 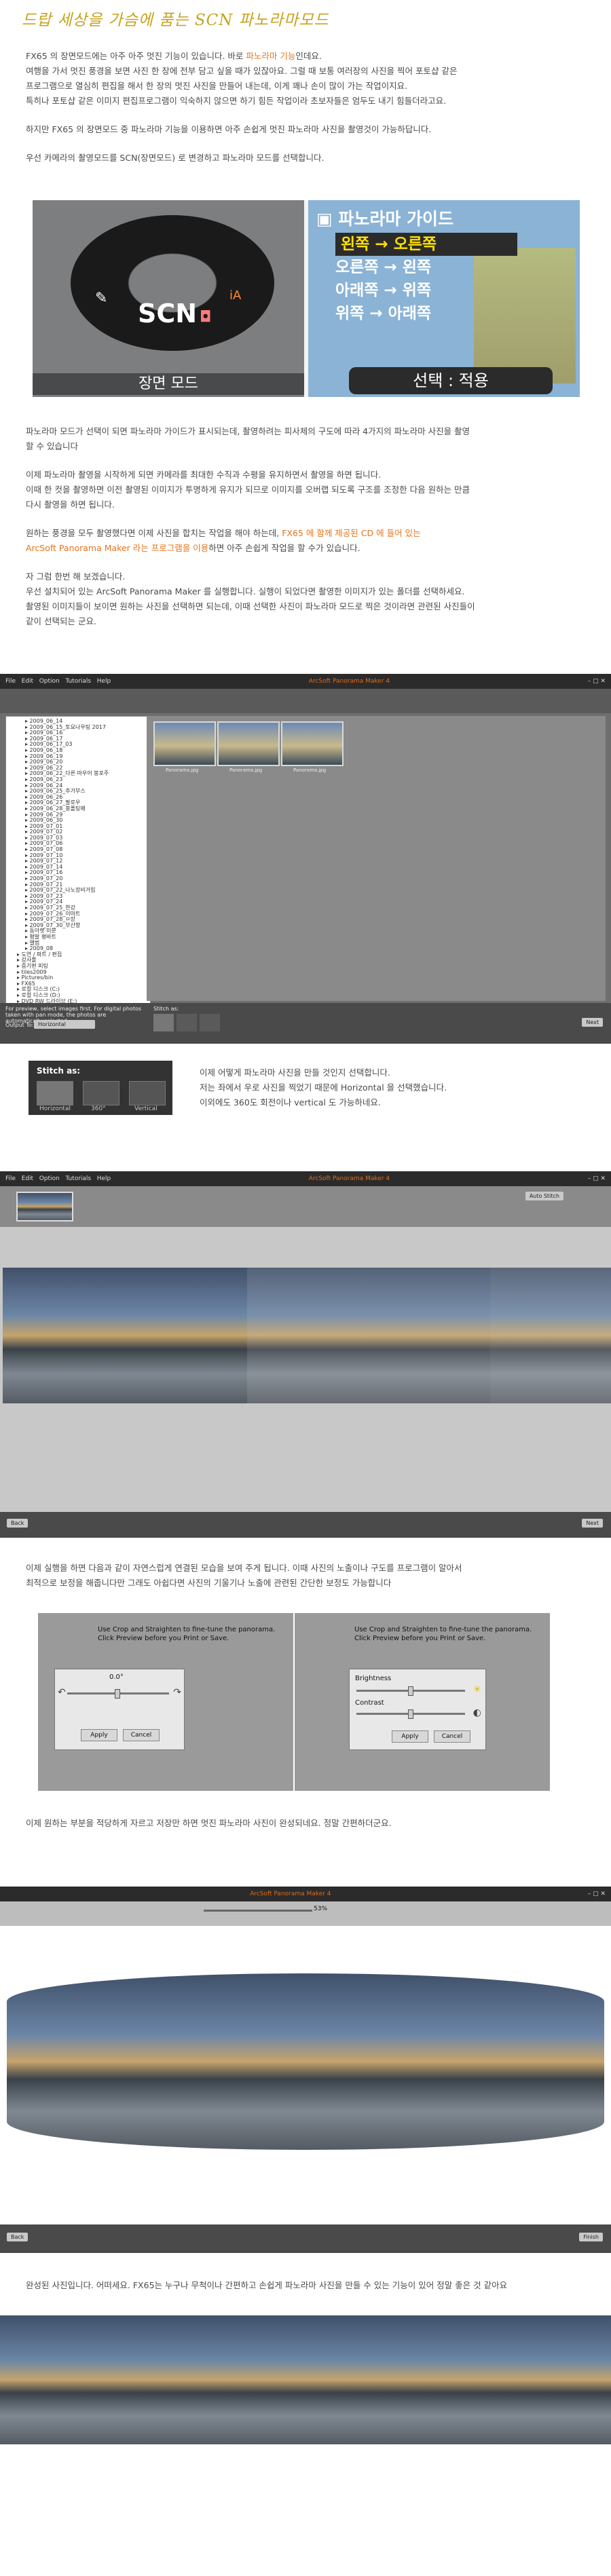 I want to click on brightness-label: Brightness, so click(x=373, y=1678).